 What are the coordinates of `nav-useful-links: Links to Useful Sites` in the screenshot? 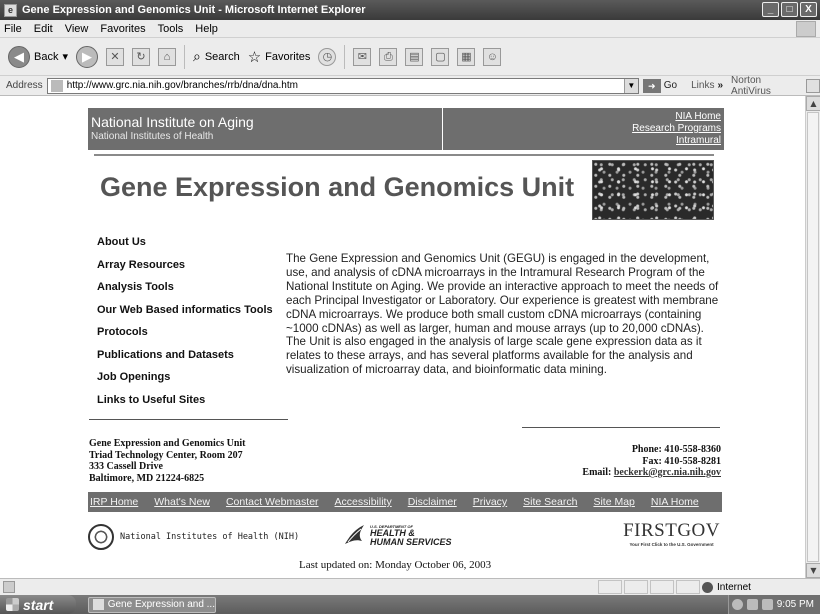 It's located at (192, 405).